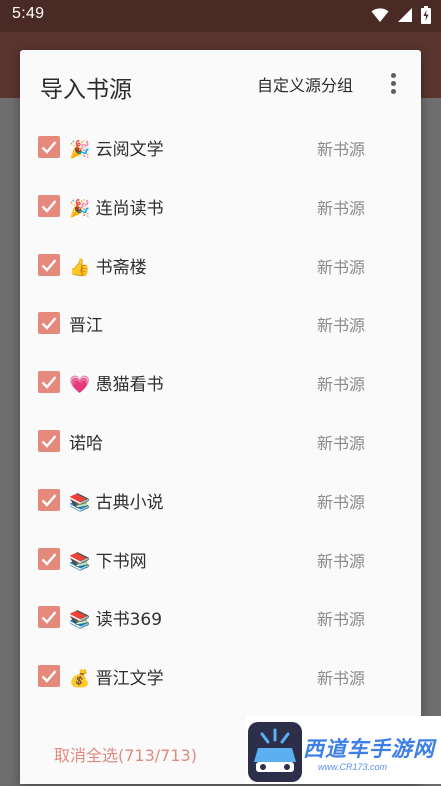 The height and width of the screenshot is (786, 441). I want to click on status-time: 5:49, so click(28, 13).